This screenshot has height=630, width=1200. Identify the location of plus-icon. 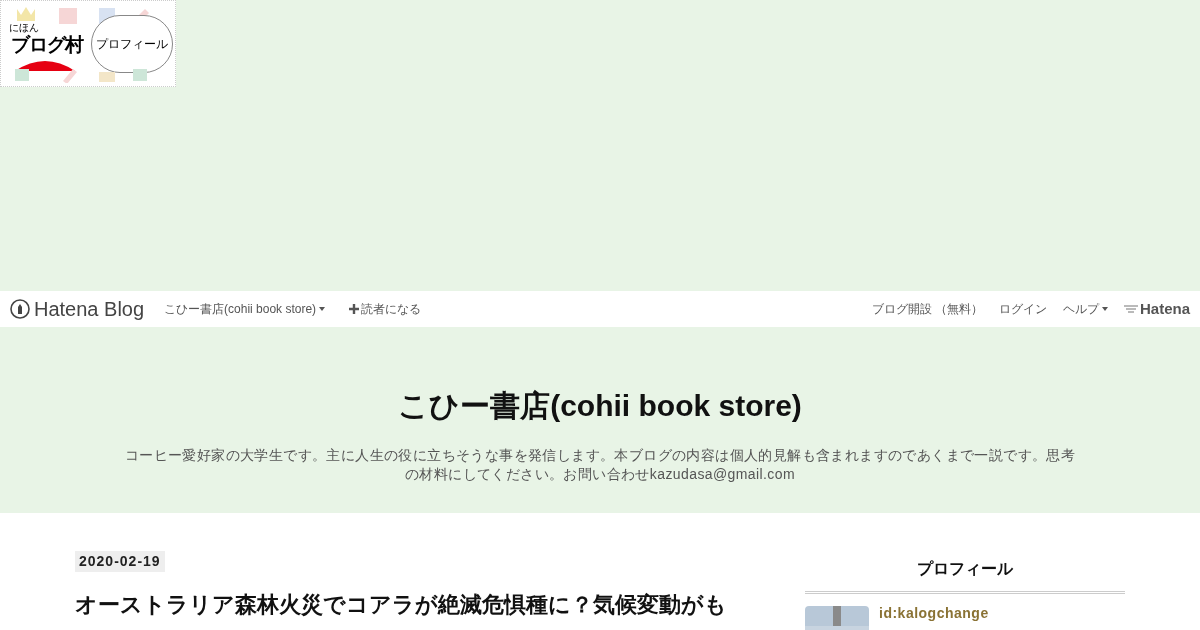
(354, 309).